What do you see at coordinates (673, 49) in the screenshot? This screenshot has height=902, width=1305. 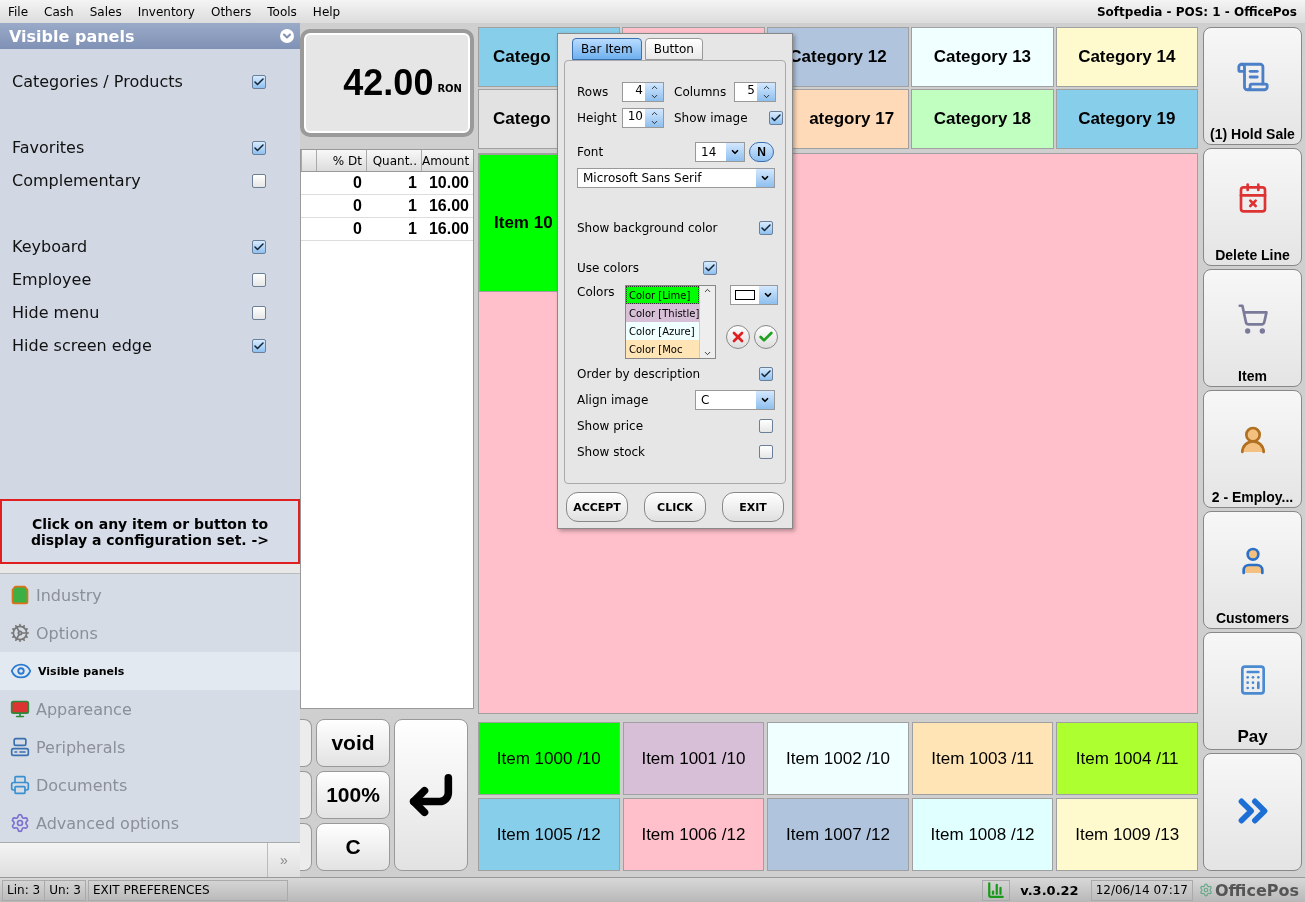 I see `tab: Button` at bounding box center [673, 49].